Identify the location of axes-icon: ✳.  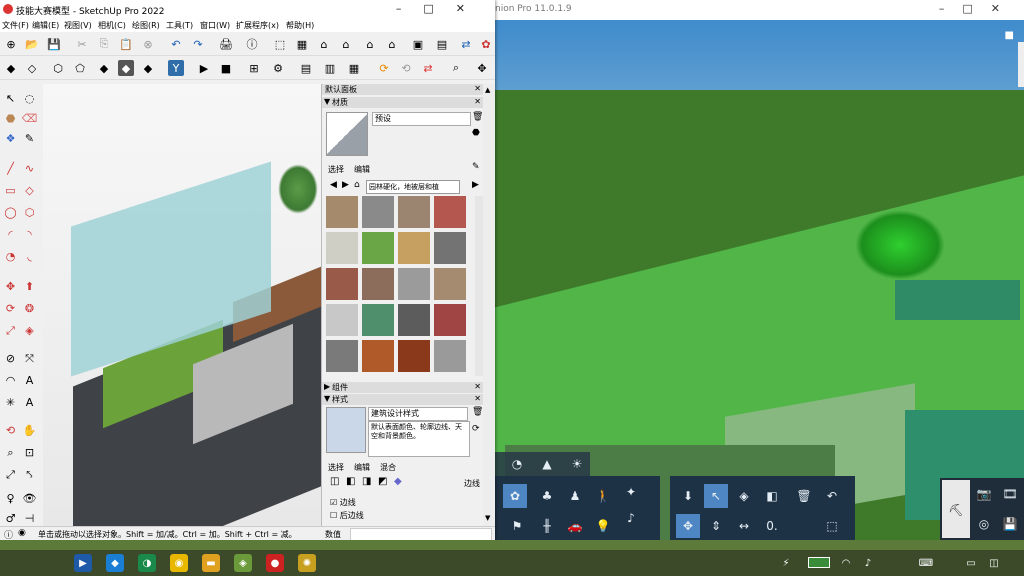
(10, 402).